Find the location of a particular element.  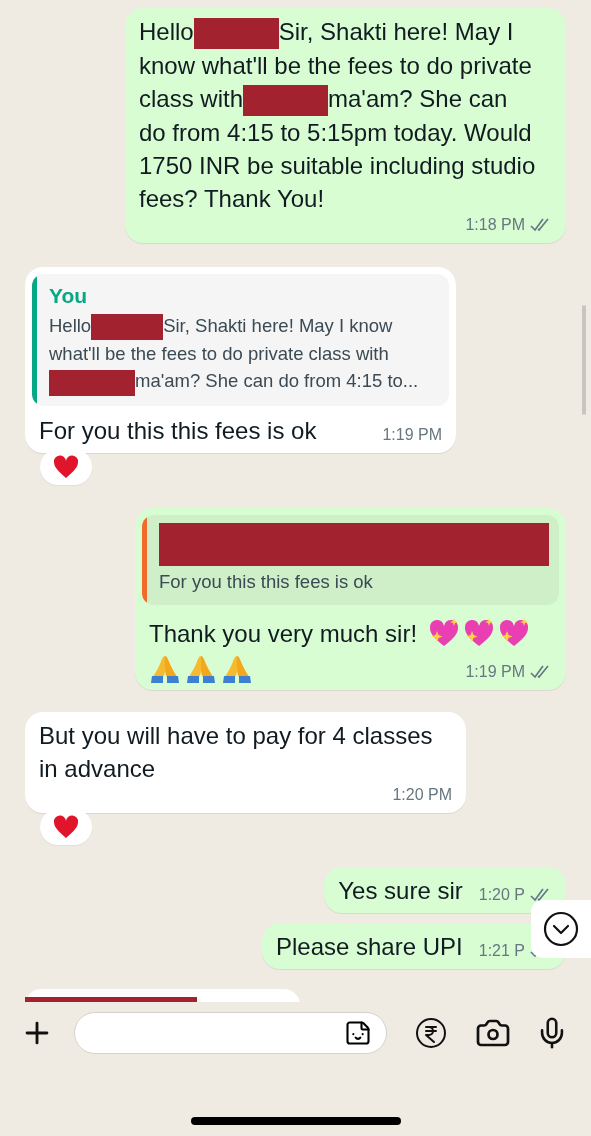

quoted-message: For you this this fees is ok is located at coordinates (350, 559).